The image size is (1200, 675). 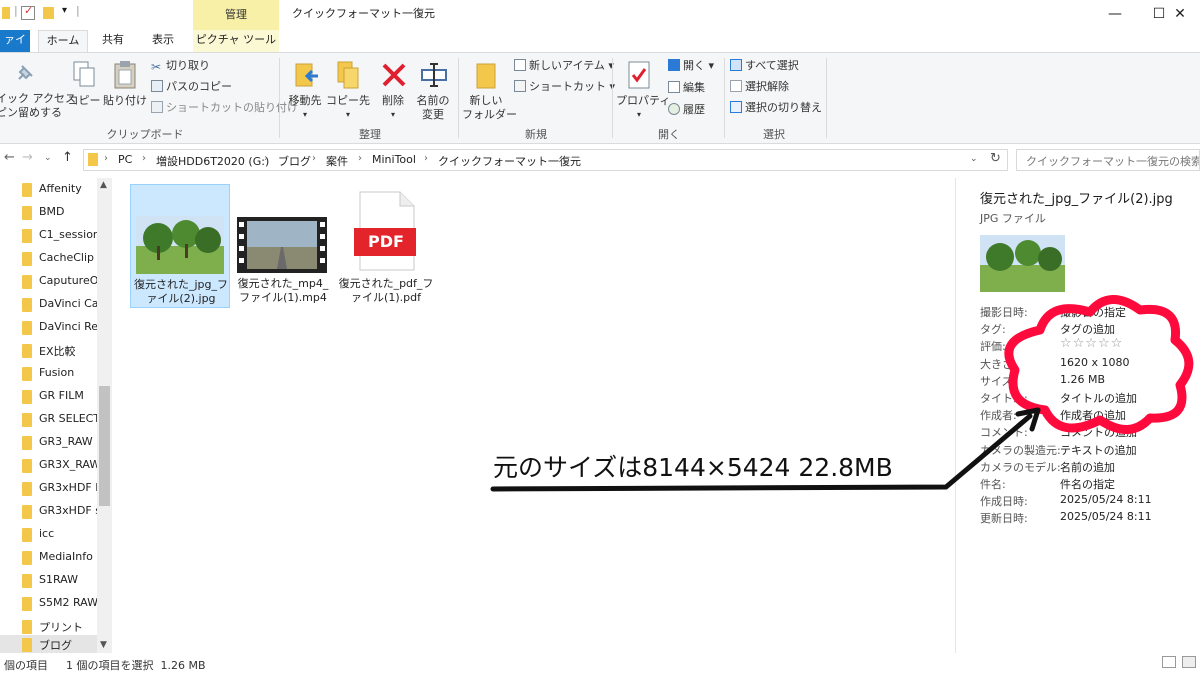 I want to click on status-item-count: 個の項目, so click(x=26, y=665).